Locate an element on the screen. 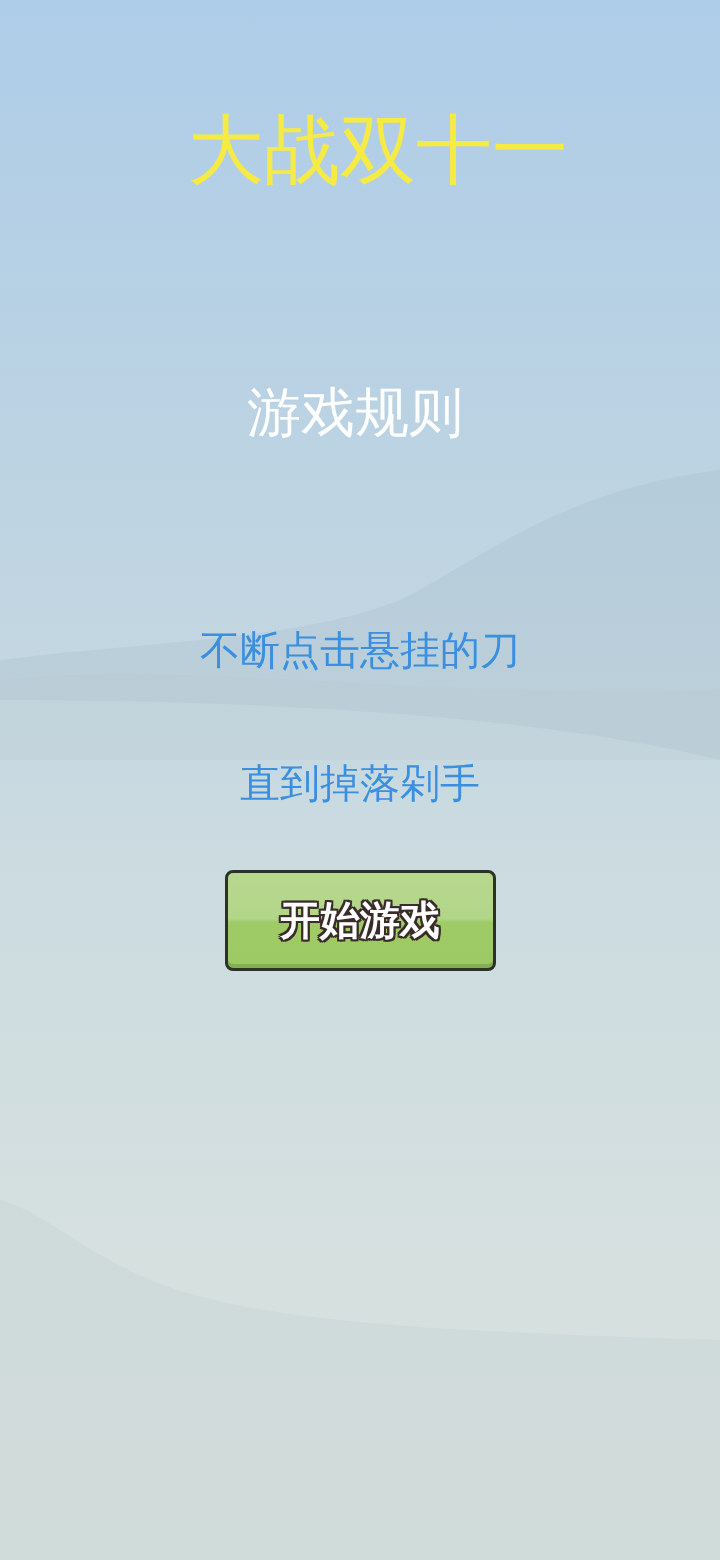 The width and height of the screenshot is (720, 1560). rule-text: 直到掉落剁手 is located at coordinates (360, 783).